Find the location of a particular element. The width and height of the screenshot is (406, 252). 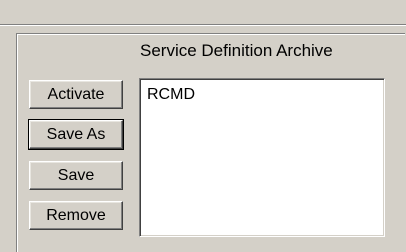

section-title: Service Definition Archive is located at coordinates (236, 50).